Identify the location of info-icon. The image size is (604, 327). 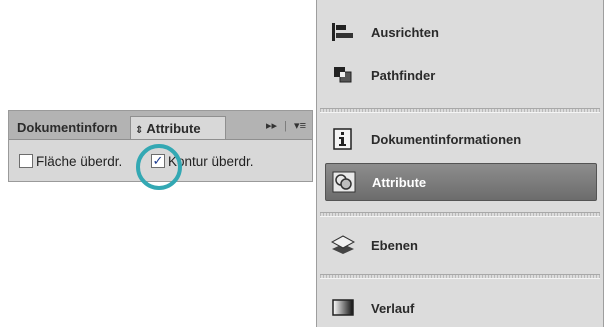
(343, 139).